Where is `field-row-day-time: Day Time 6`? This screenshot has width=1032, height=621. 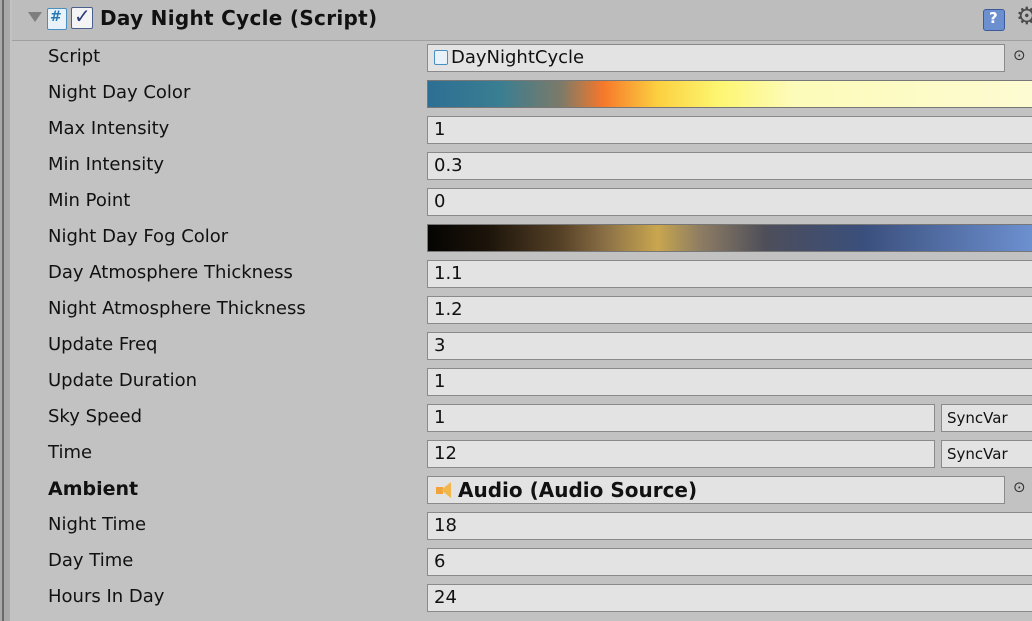
field-row-day-time: Day Time 6 is located at coordinates (522, 562).